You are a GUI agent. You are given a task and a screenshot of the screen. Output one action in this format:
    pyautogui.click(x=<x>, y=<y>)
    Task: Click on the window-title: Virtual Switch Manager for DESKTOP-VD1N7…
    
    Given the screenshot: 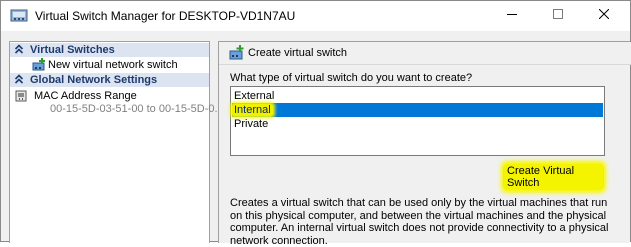 What is the action you would take?
    pyautogui.click(x=165, y=16)
    